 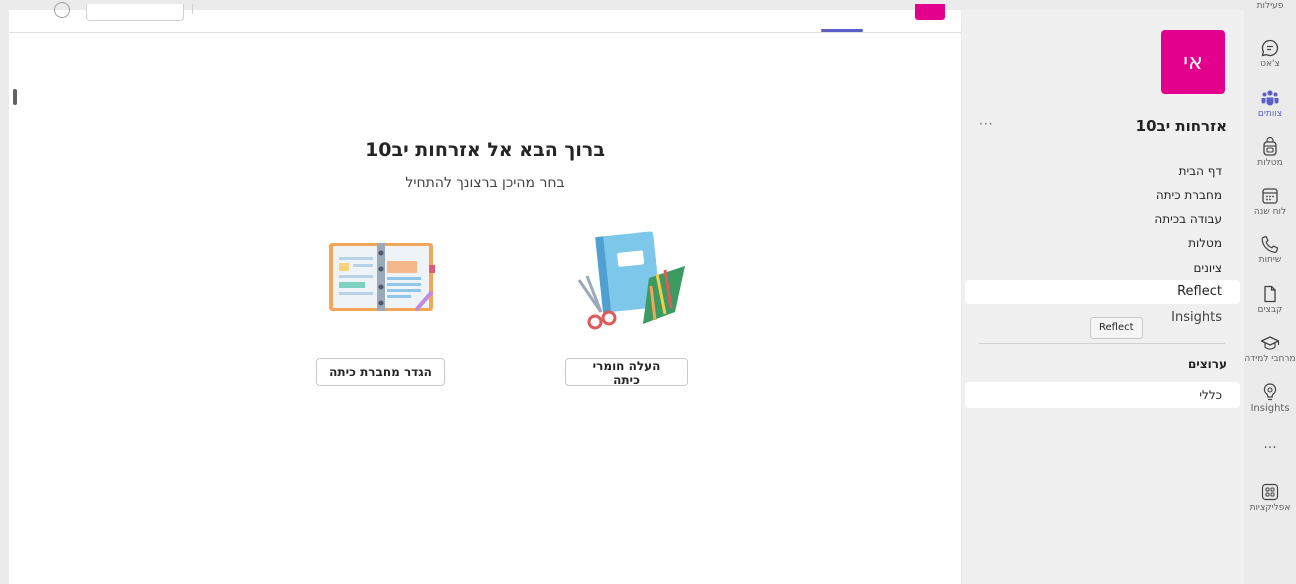 What do you see at coordinates (1270, 392) in the screenshot?
I see `lightbulb-icon` at bounding box center [1270, 392].